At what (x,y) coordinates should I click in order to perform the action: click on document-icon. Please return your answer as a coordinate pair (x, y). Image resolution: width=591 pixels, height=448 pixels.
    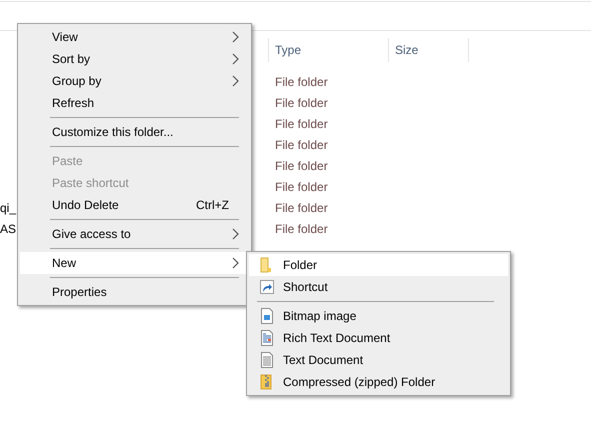
    Looking at the image, I should click on (267, 338).